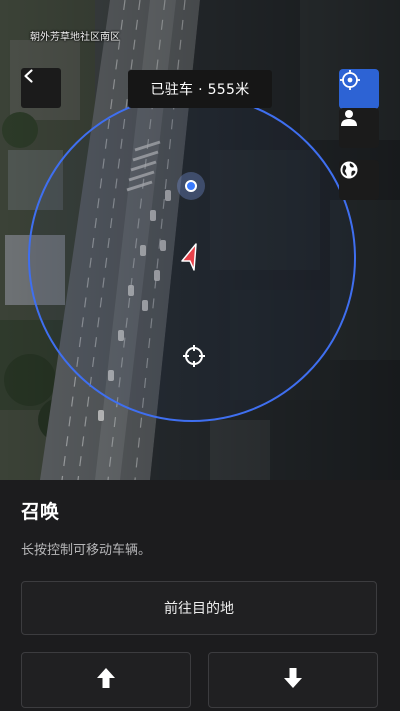 This screenshot has width=400, height=711. I want to click on globe-button, so click(359, 180).